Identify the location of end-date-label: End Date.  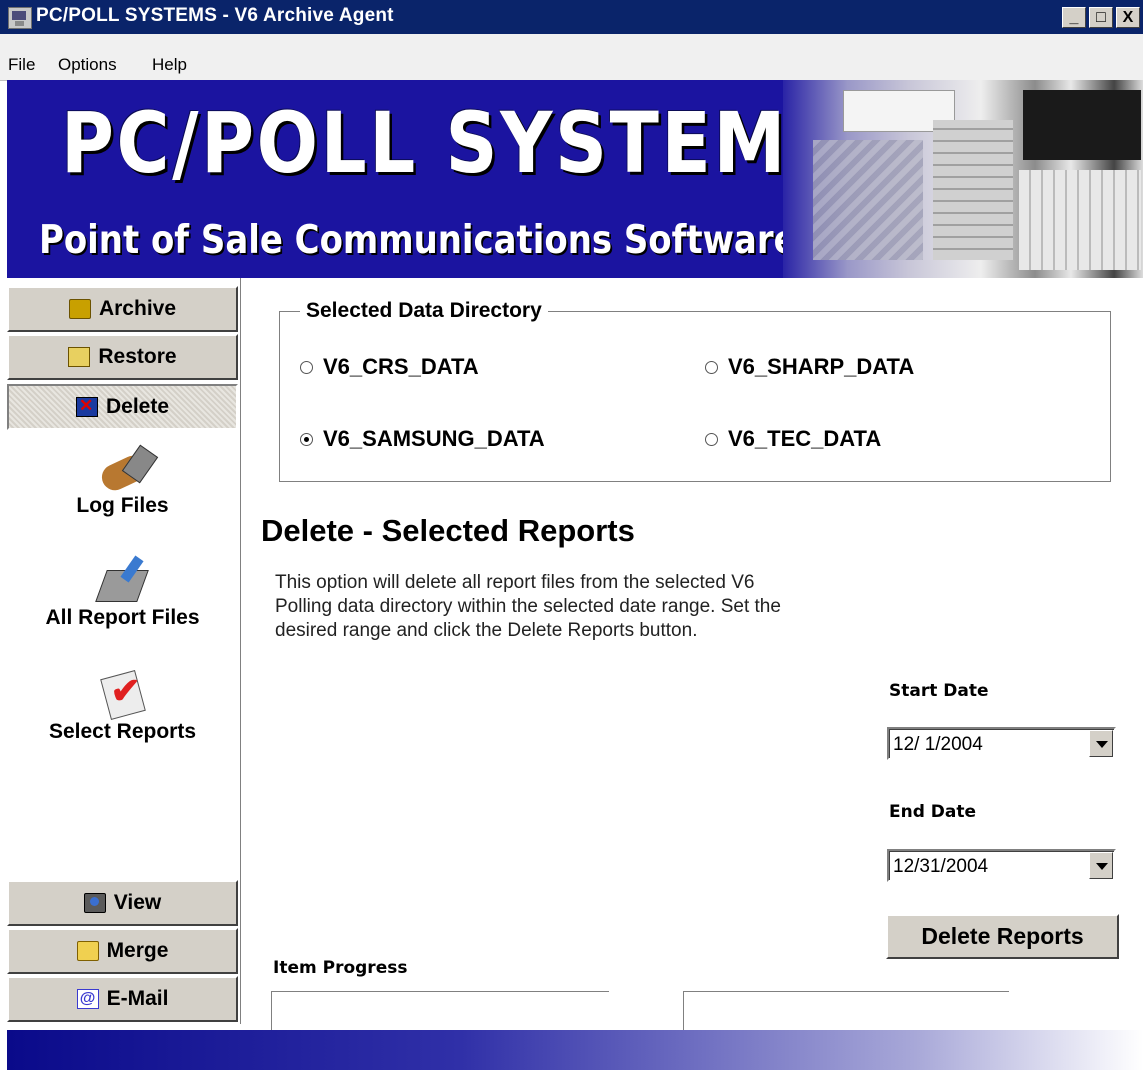
(933, 812).